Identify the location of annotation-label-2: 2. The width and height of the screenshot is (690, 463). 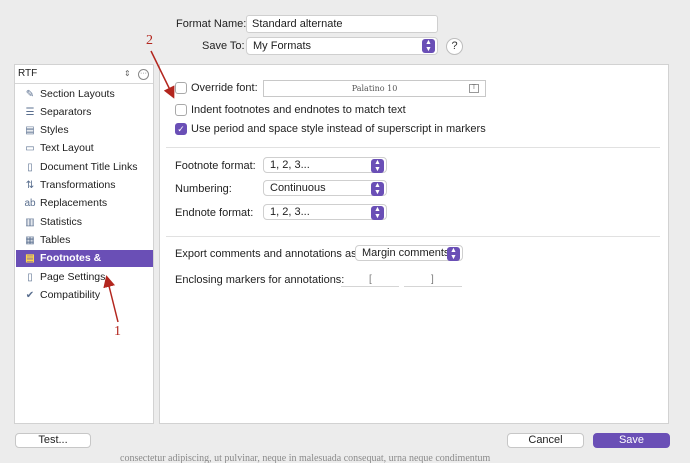
(149, 40).